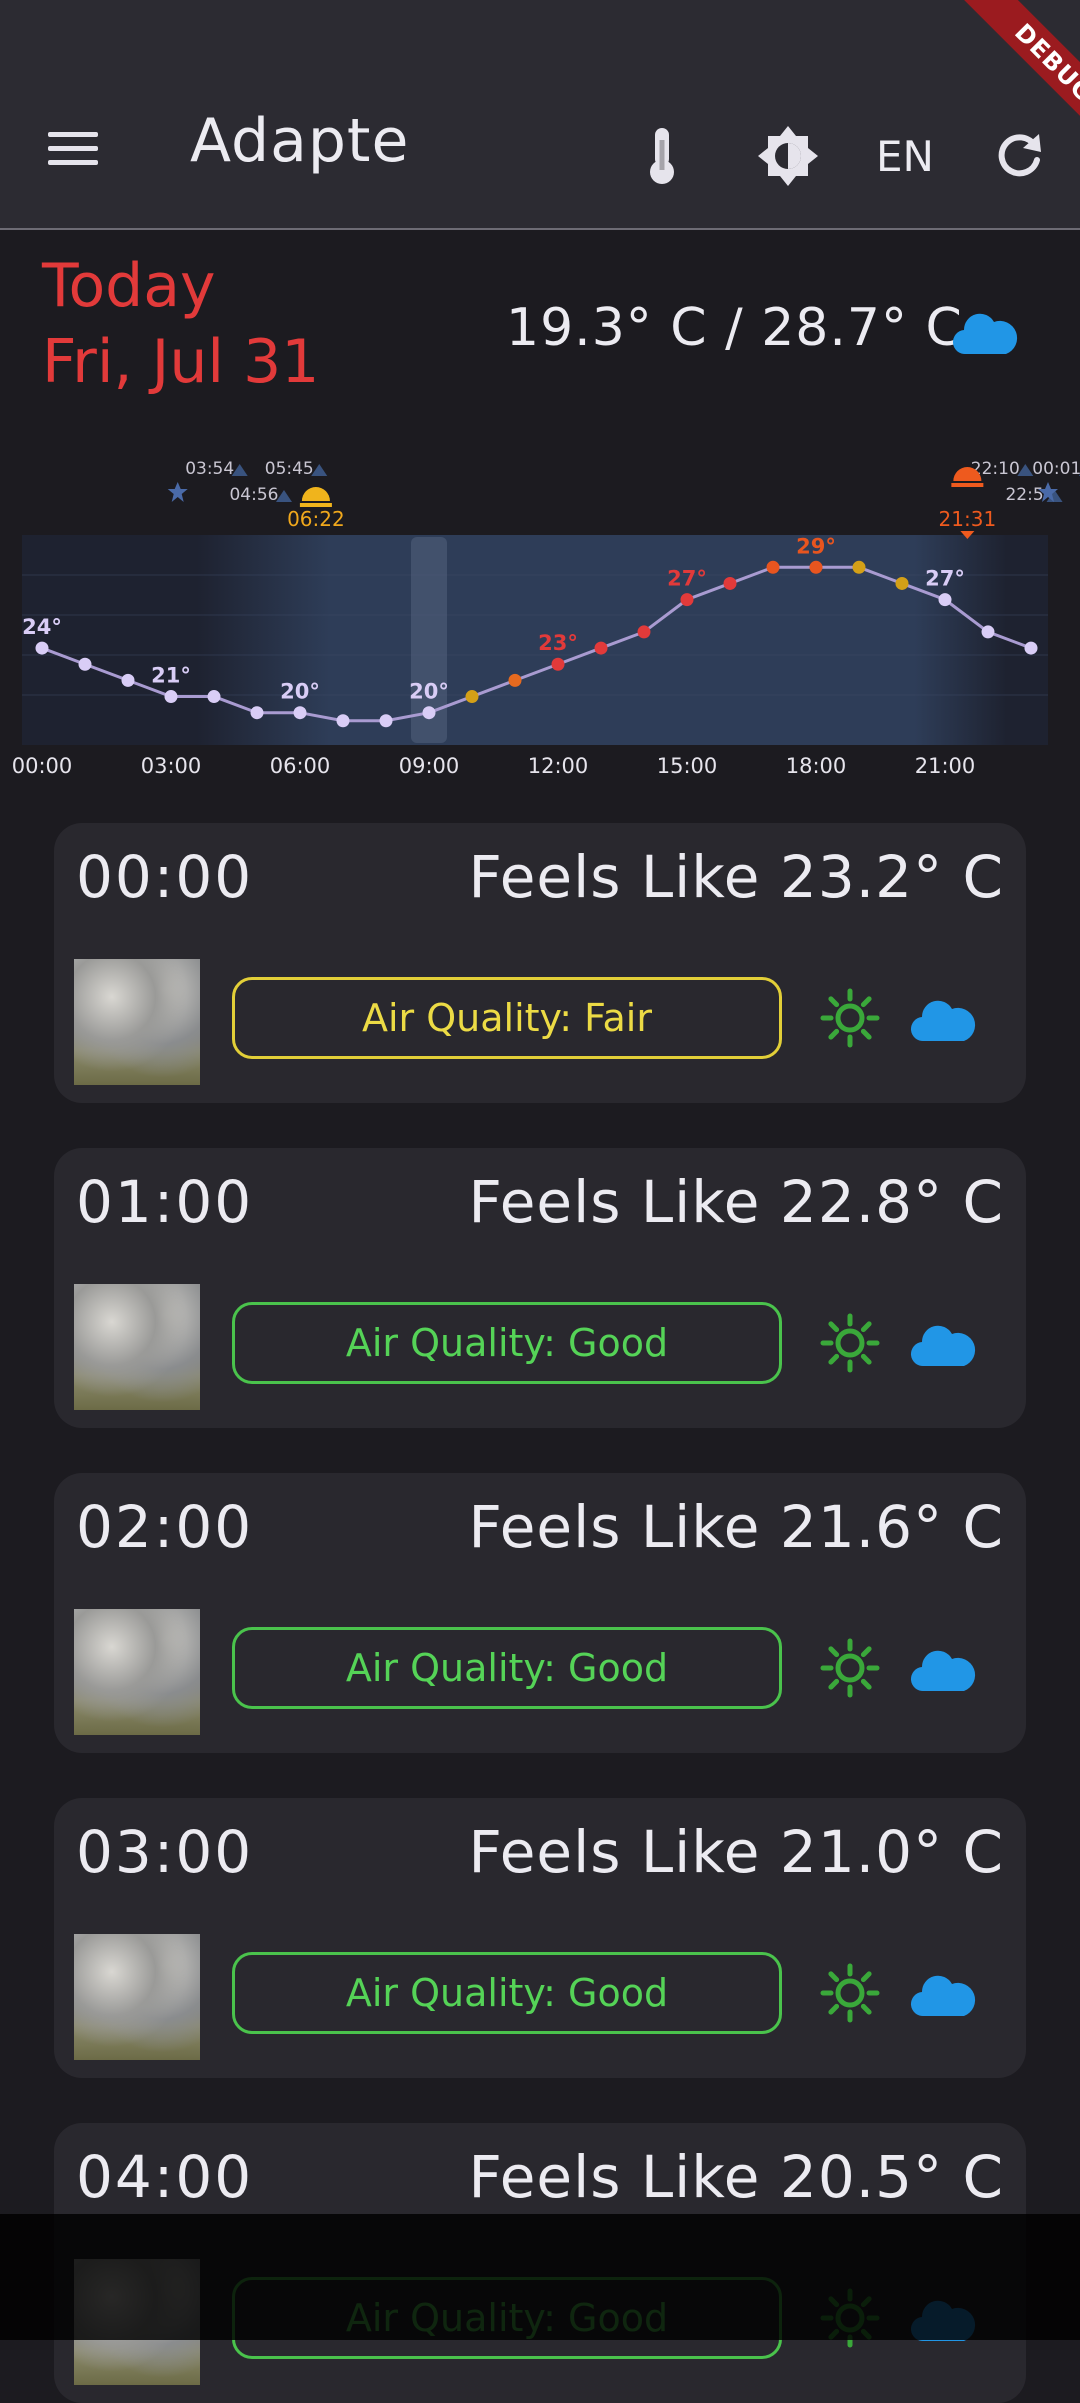  What do you see at coordinates (177, 492) in the screenshot?
I see `star-icon` at bounding box center [177, 492].